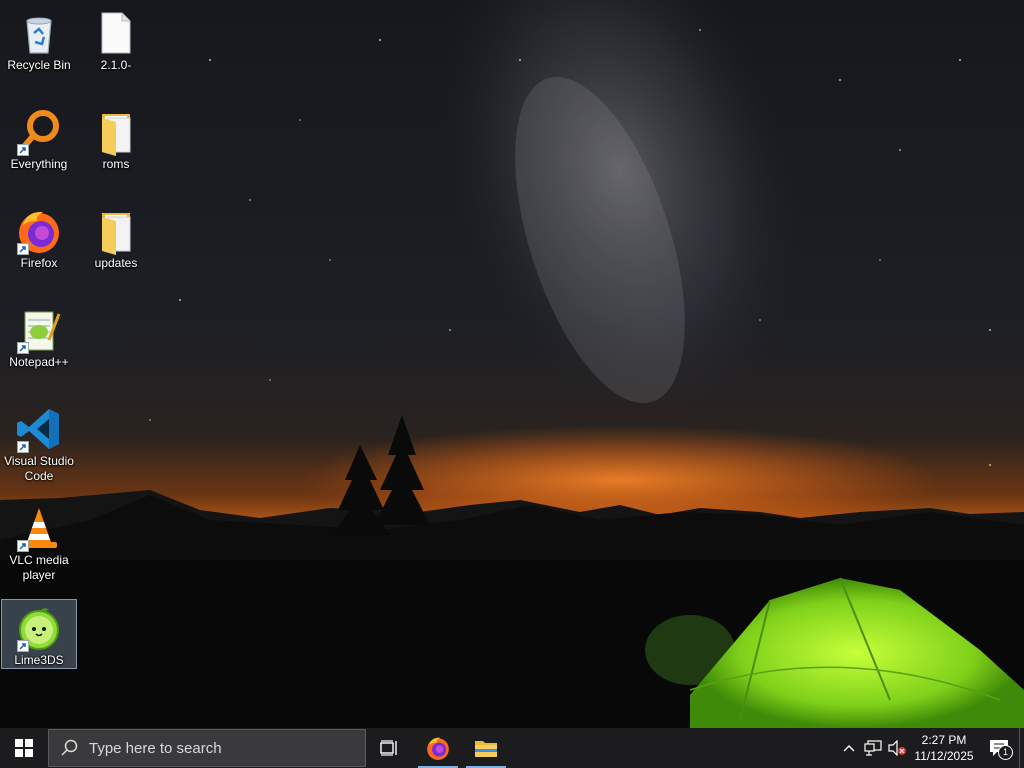 This screenshot has height=768, width=1024. I want to click on start-button, so click(24, 748).